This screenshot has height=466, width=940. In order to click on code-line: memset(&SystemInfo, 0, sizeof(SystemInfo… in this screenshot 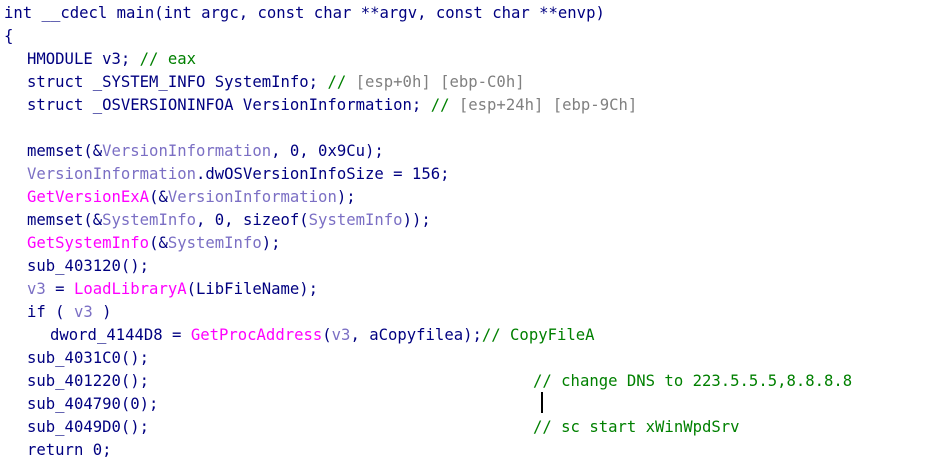, I will do `click(470, 220)`.